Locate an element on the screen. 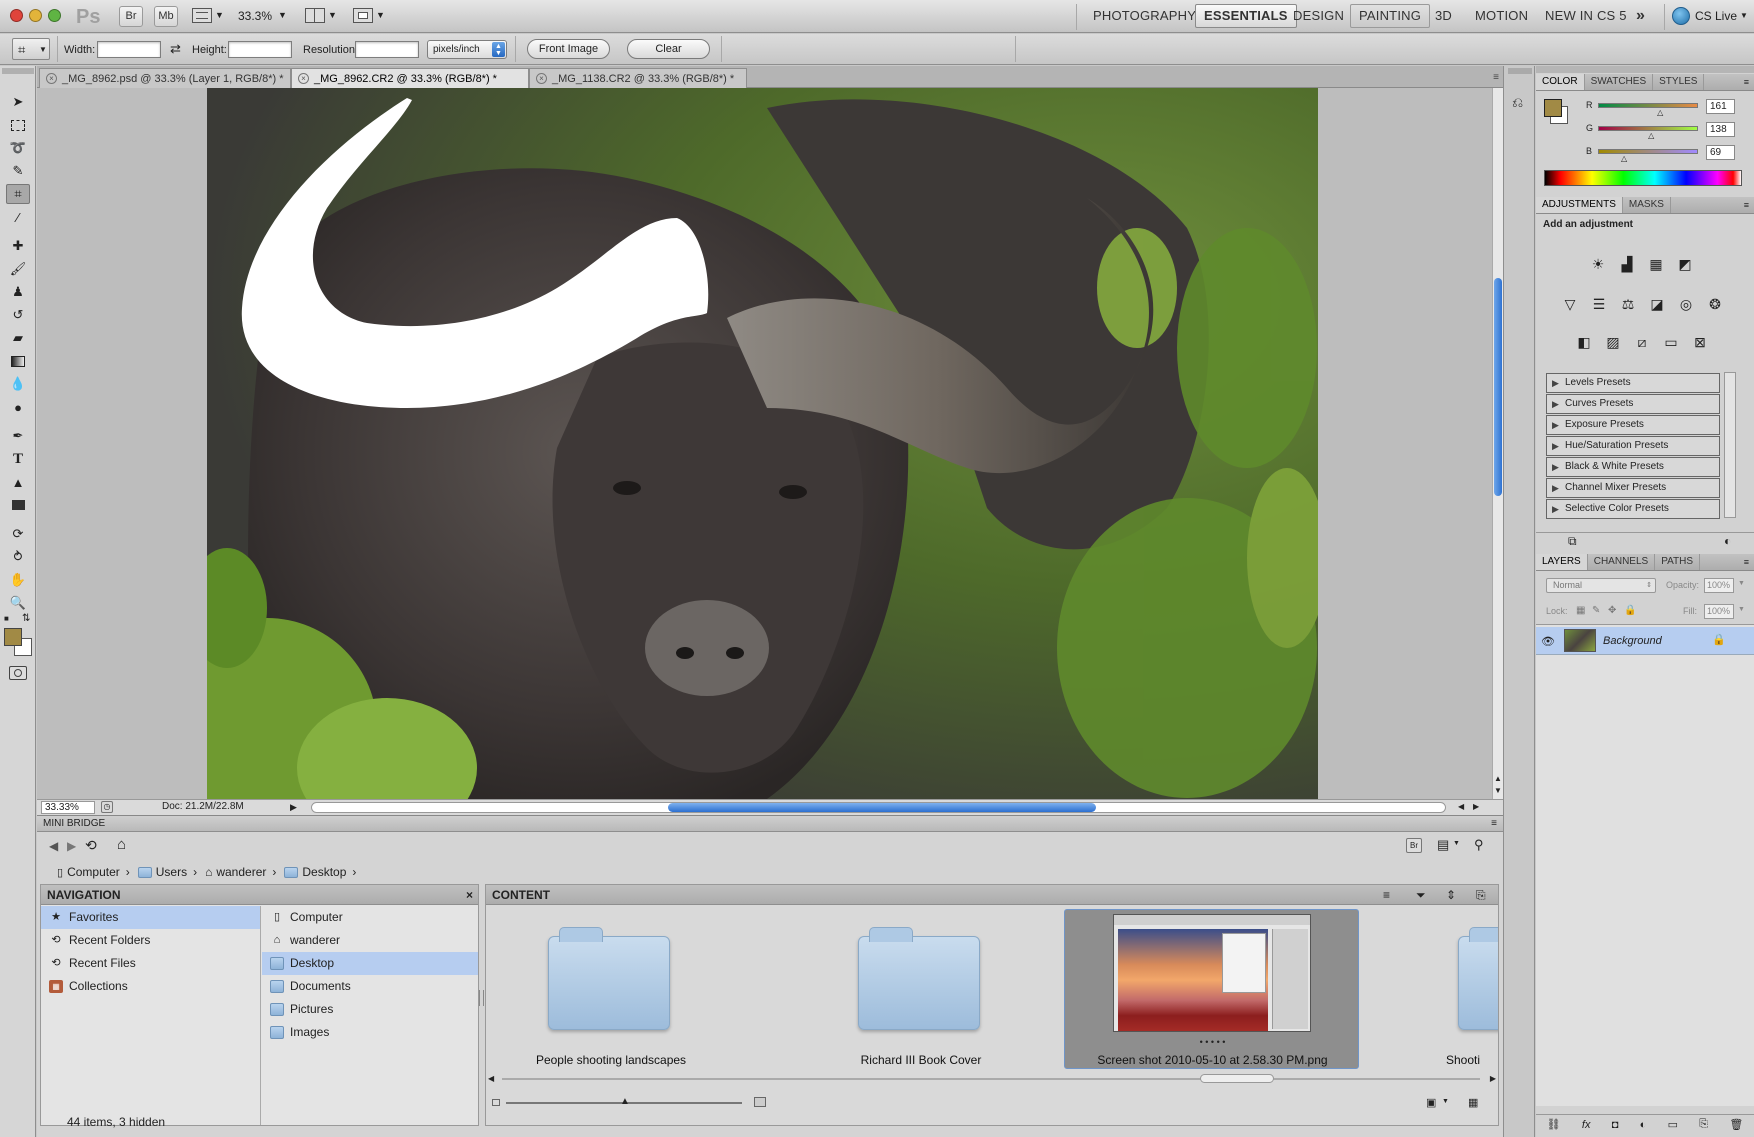 This screenshot has height=1137, width=1754. threshold-icon: ⧄ is located at coordinates (1642, 342).